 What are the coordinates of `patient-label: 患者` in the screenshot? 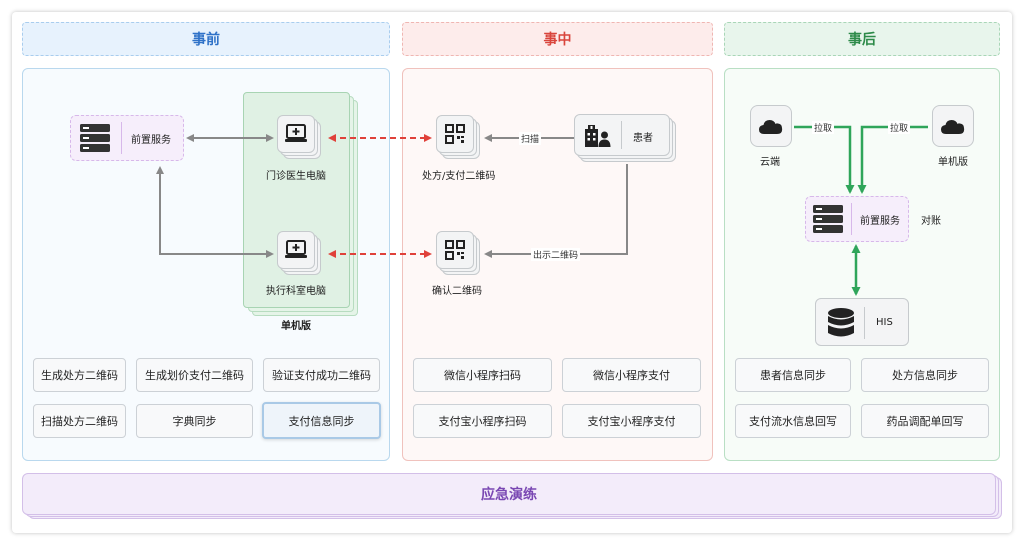 It's located at (643, 138).